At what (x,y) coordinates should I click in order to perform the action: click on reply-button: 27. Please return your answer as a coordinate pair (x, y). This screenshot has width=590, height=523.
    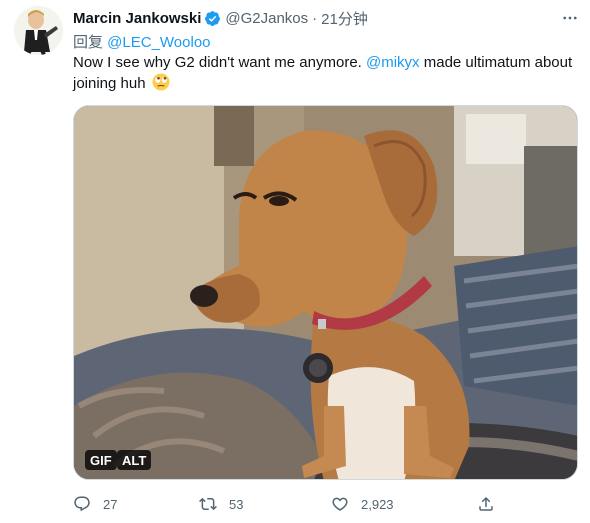
    Looking at the image, I should click on (95, 504).